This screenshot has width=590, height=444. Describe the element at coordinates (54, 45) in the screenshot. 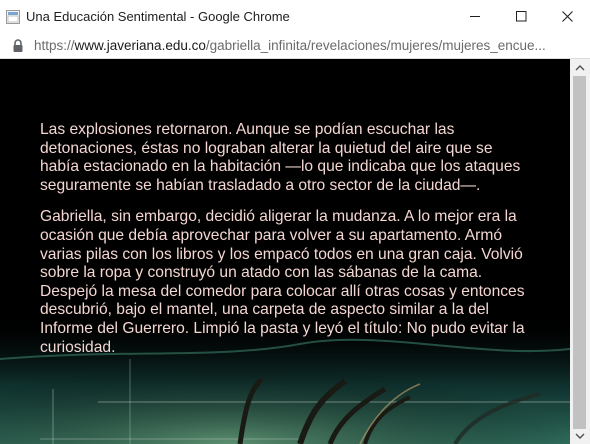

I see `url-scheme: https://` at that location.